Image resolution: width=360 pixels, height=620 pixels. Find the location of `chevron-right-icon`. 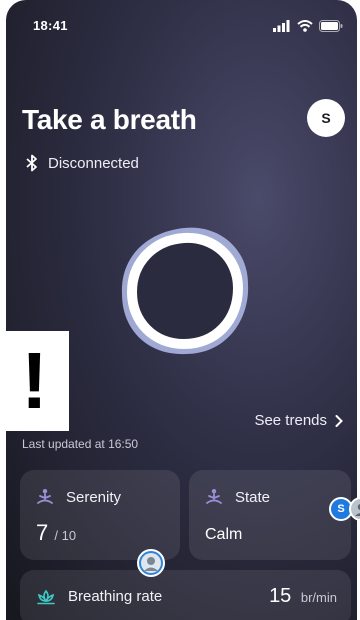

chevron-right-icon is located at coordinates (339, 420).